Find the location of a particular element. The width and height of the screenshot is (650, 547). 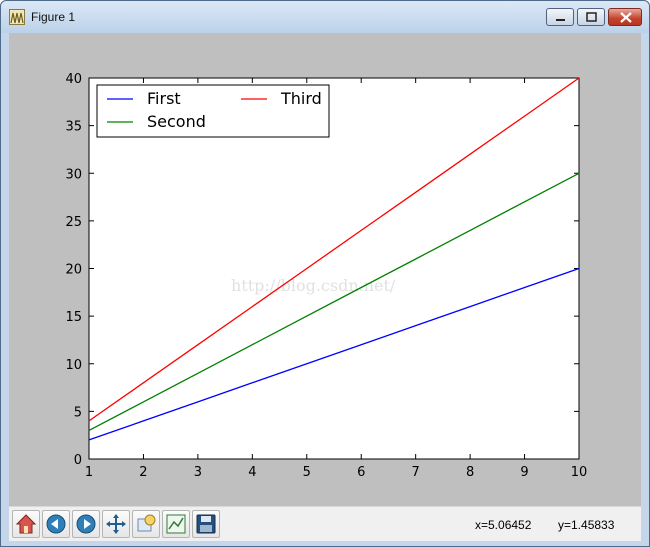

window-title: Figure 1 is located at coordinates (53, 17).